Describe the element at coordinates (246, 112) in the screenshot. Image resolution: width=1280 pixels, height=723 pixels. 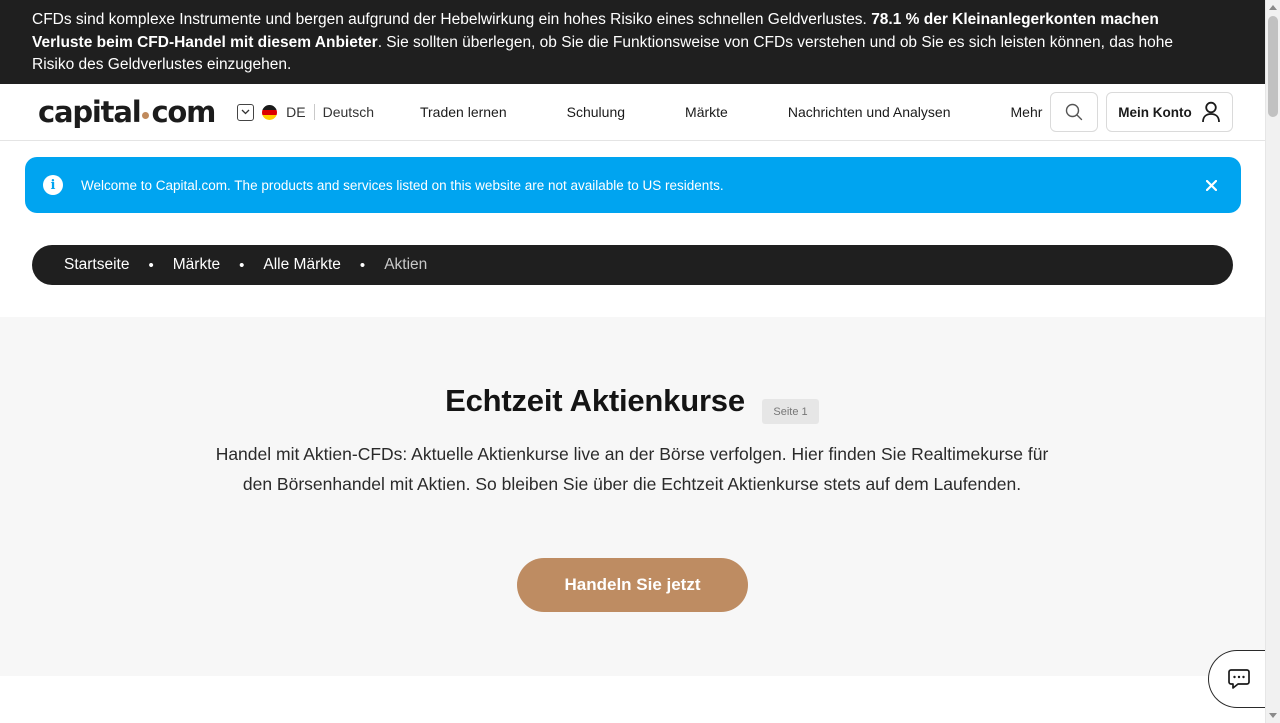
I see `chevron-down-icon` at that location.